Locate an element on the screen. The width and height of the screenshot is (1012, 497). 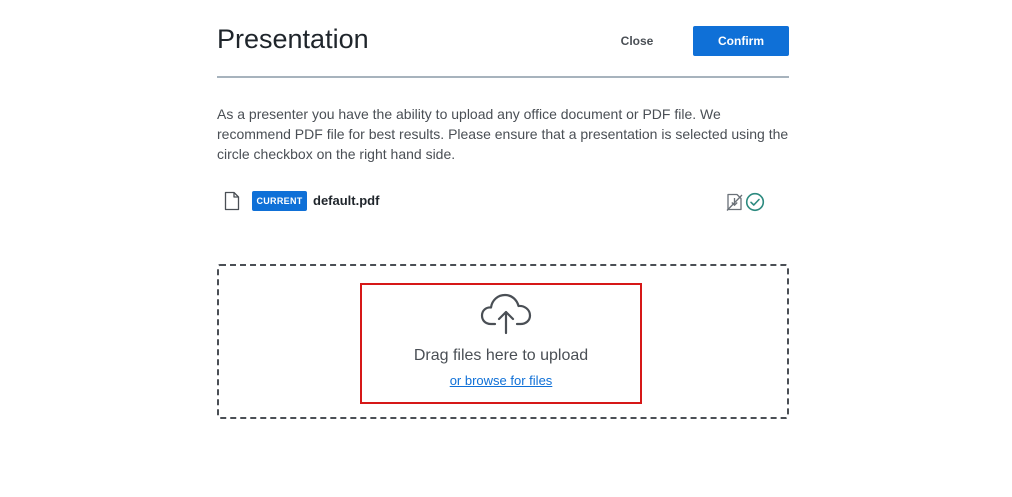
dropzone-text: Drag files here to upload is located at coordinates (501, 355).